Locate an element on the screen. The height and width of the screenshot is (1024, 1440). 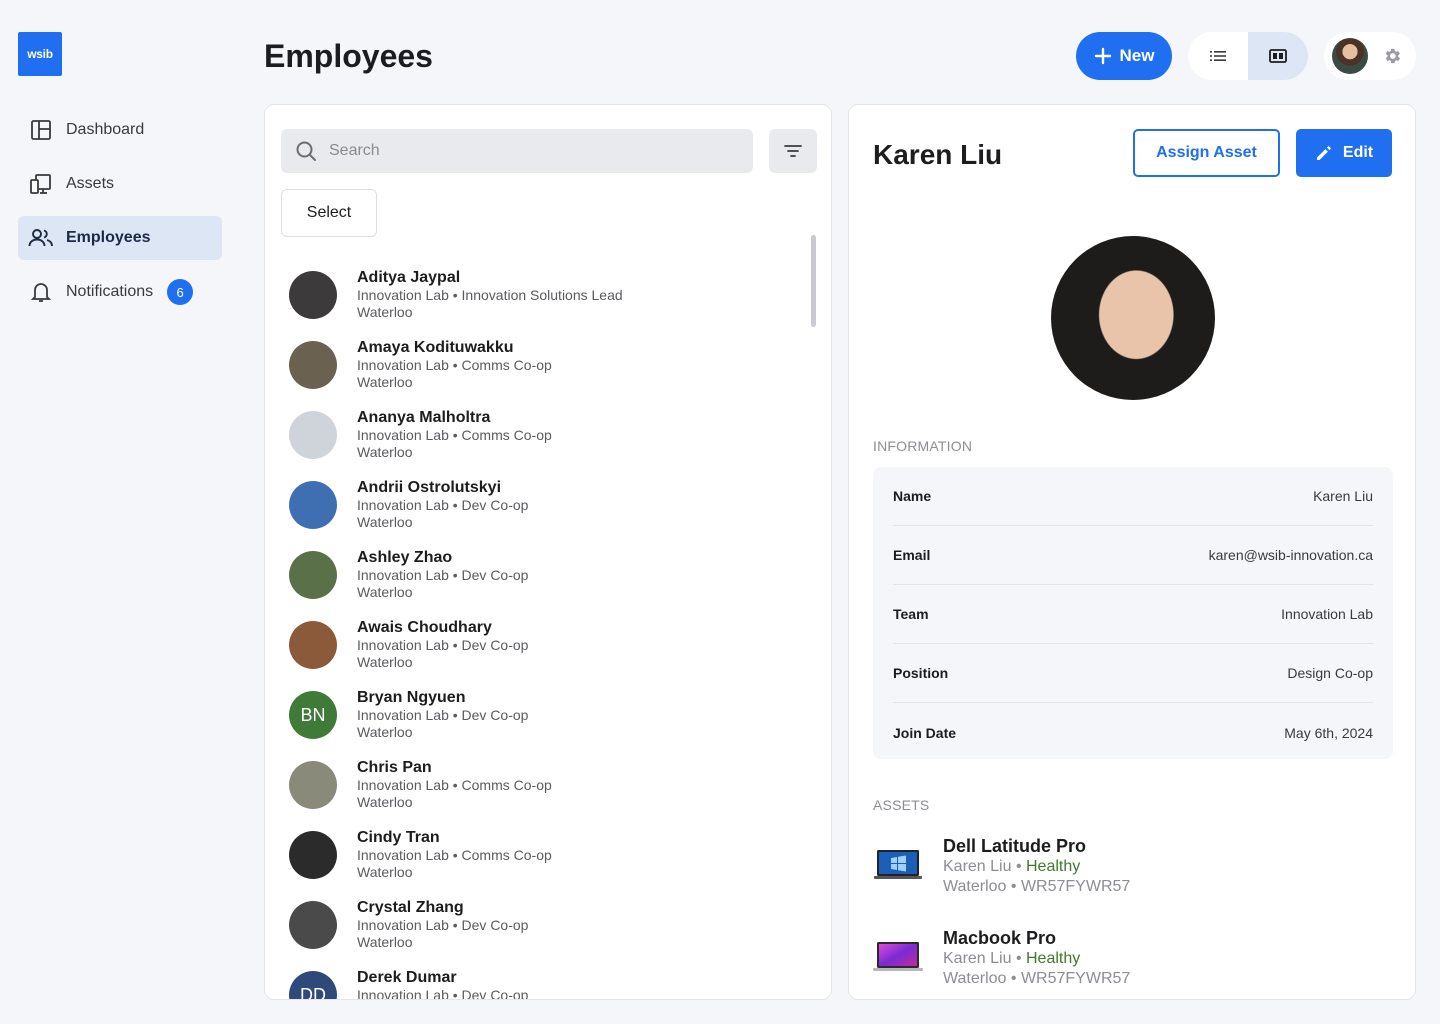
user-menu is located at coordinates (1370, 56).